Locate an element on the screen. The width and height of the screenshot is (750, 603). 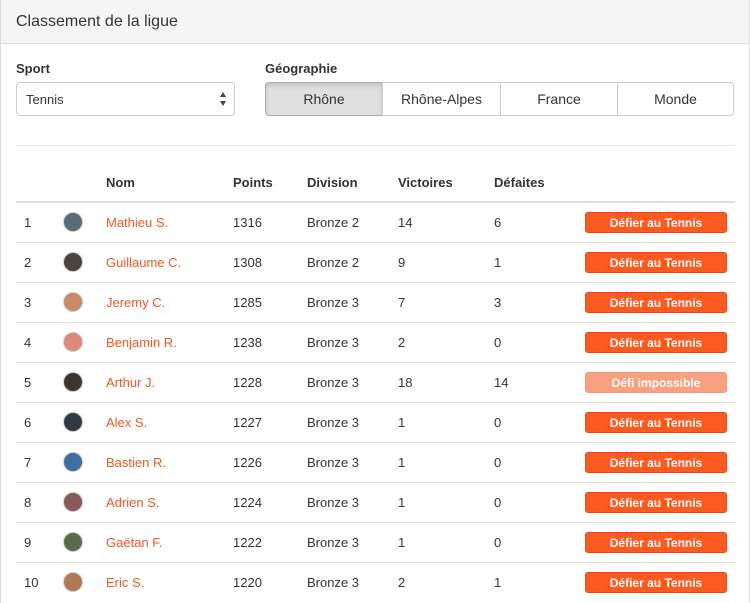
wins-cell: 18 is located at coordinates (446, 381).